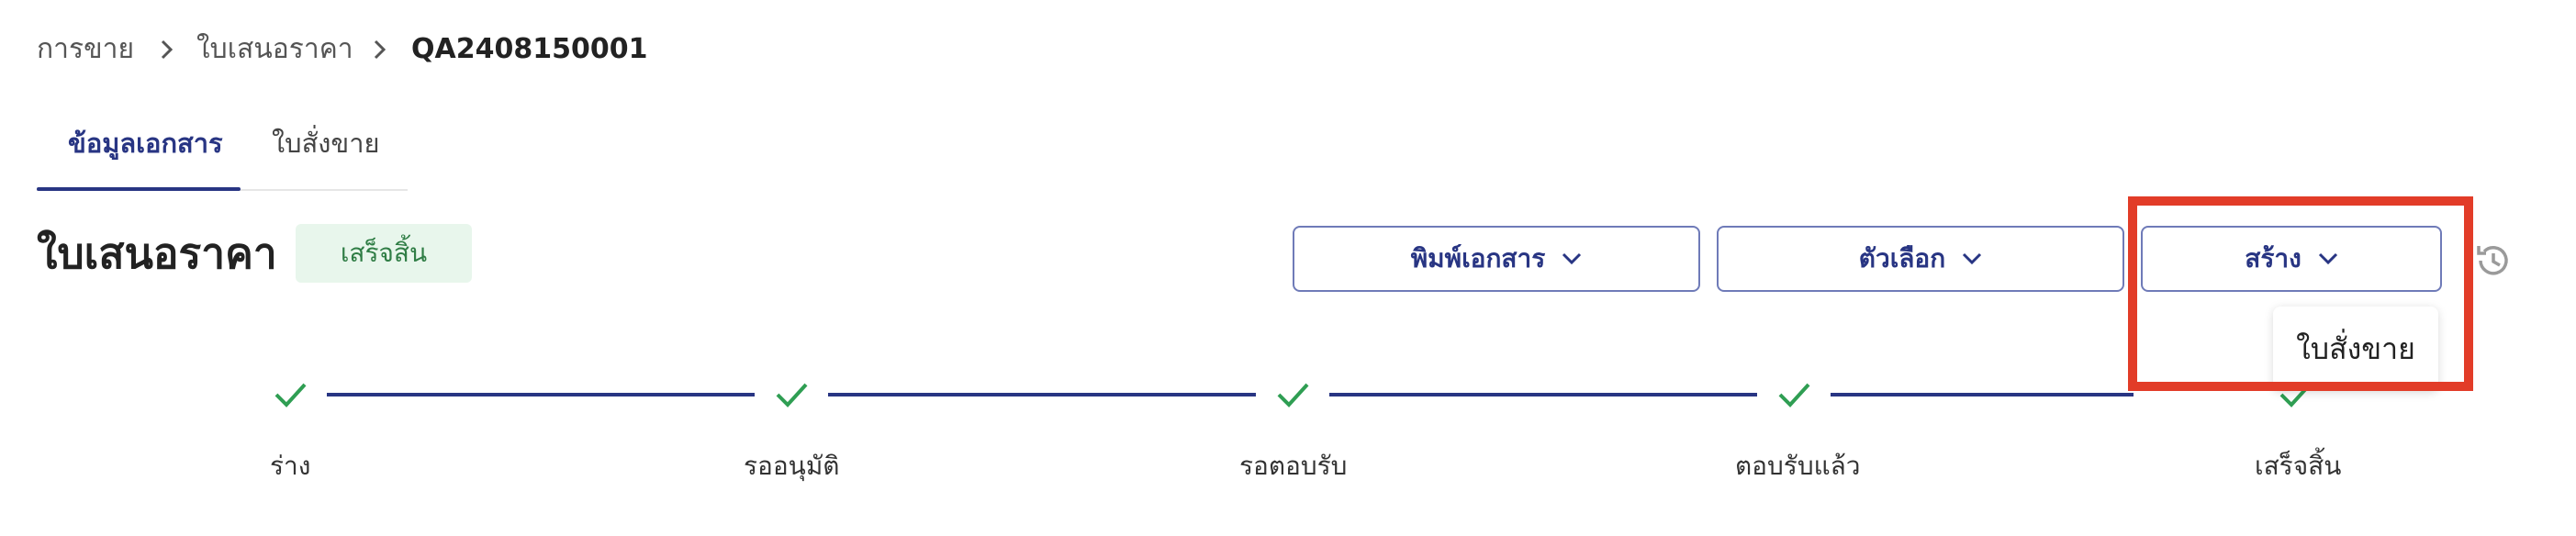 This screenshot has height=536, width=2576. I want to click on create-menu-item-sales-order: ใบสั่งขาย, so click(2355, 349).